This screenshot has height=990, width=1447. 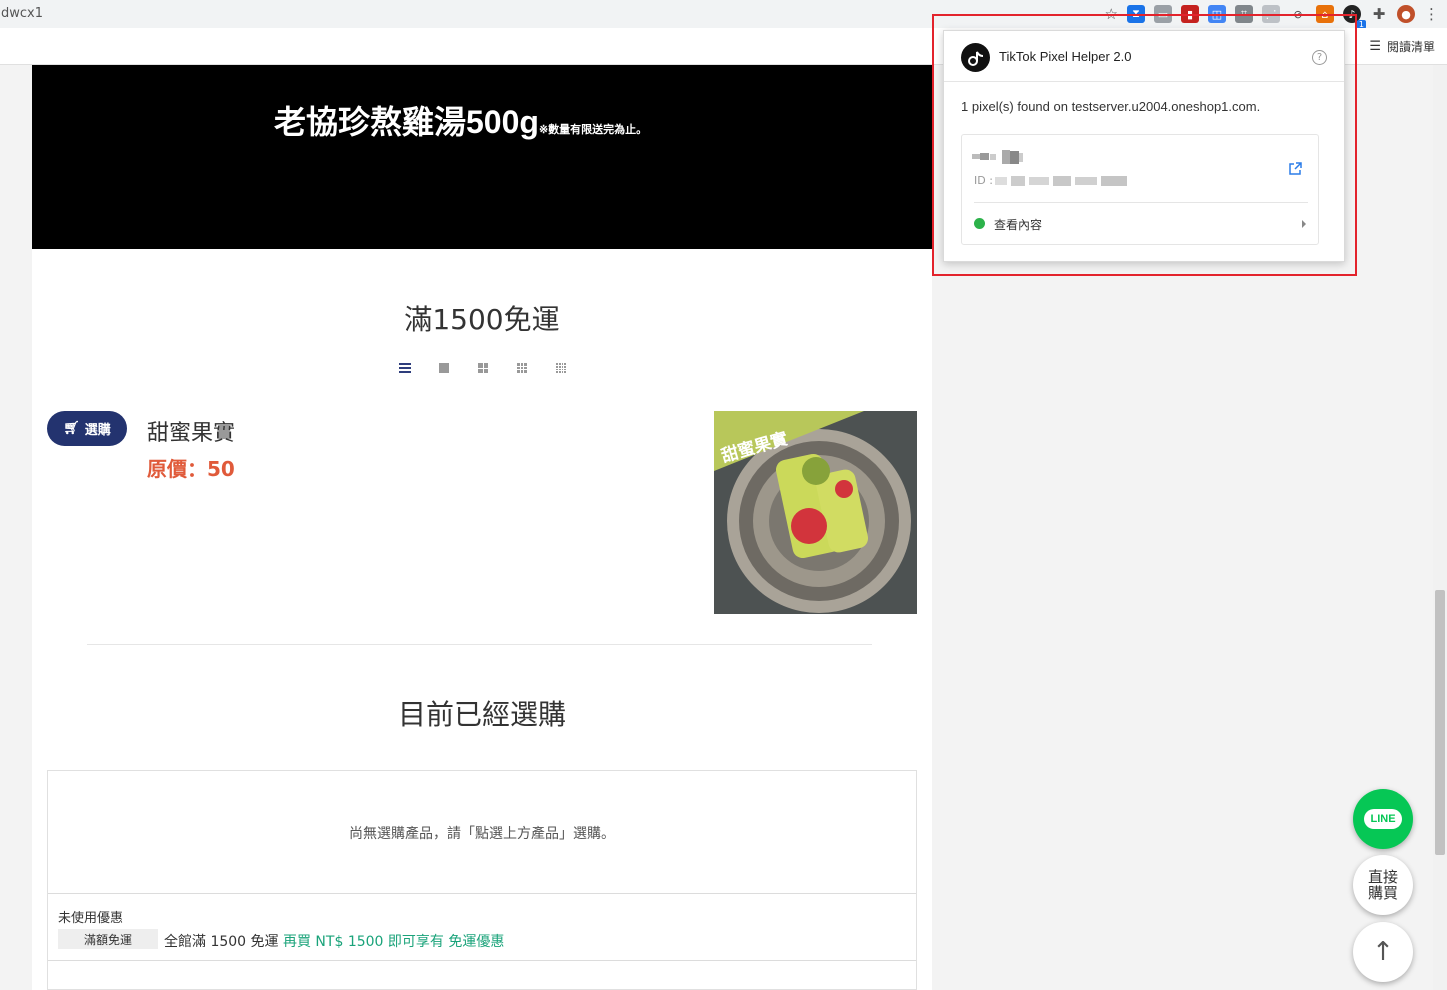 What do you see at coordinates (191, 469) in the screenshot?
I see `product-price: 原價：50` at bounding box center [191, 469].